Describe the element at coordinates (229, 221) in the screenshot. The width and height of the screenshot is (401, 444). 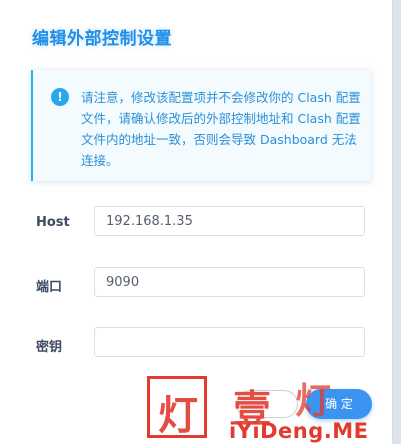
I see `host-input` at that location.